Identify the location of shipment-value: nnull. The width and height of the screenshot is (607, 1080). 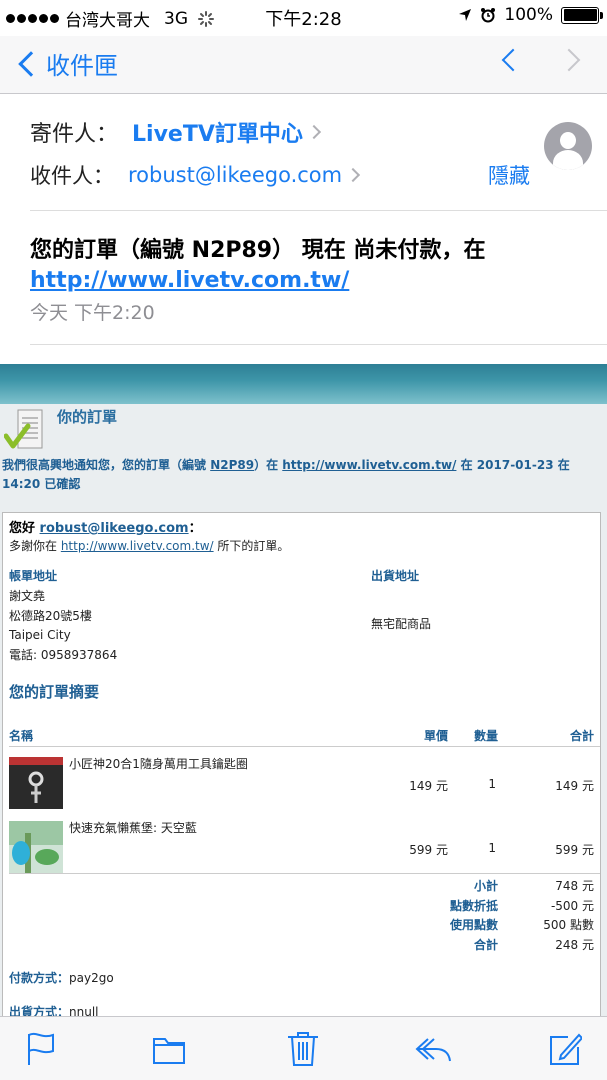
(84, 1010).